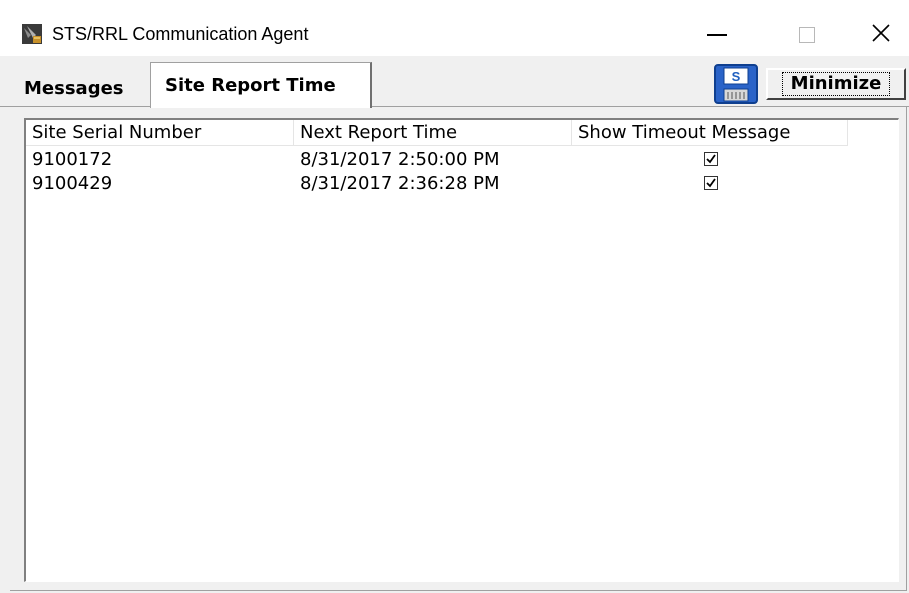 This screenshot has width=909, height=593. I want to click on window-minimize-button, so click(717, 35).